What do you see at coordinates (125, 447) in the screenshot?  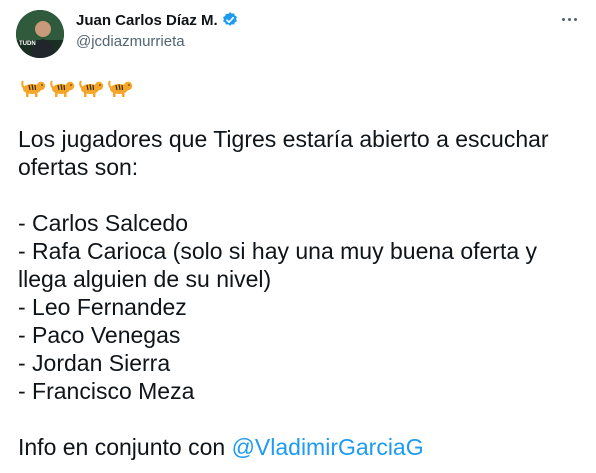 I see `footer-prefix: Info en conjunto con` at bounding box center [125, 447].